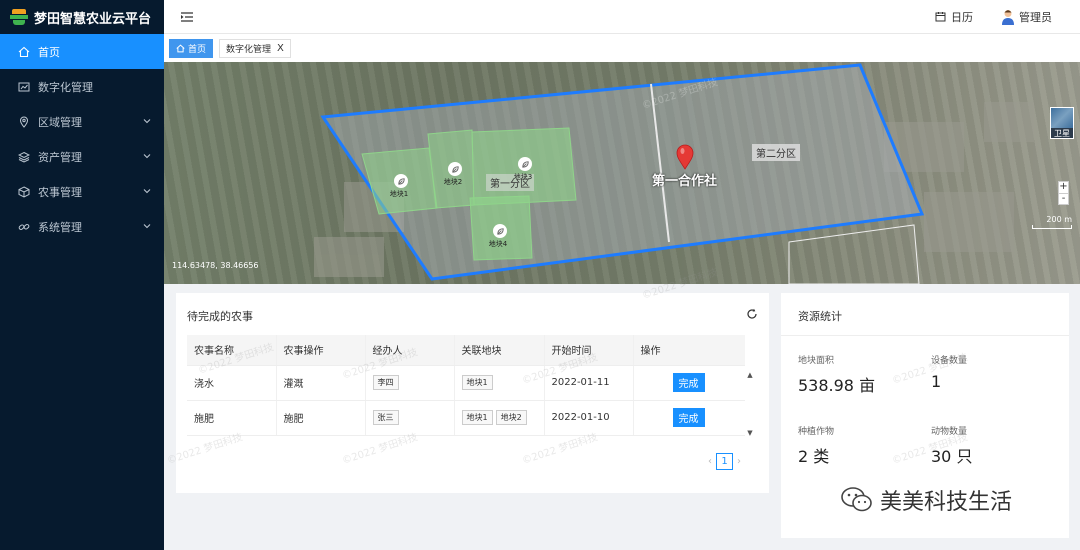 This screenshot has width=1080, height=550. What do you see at coordinates (385, 417) in the screenshot?
I see `person-tag: 张三` at bounding box center [385, 417].